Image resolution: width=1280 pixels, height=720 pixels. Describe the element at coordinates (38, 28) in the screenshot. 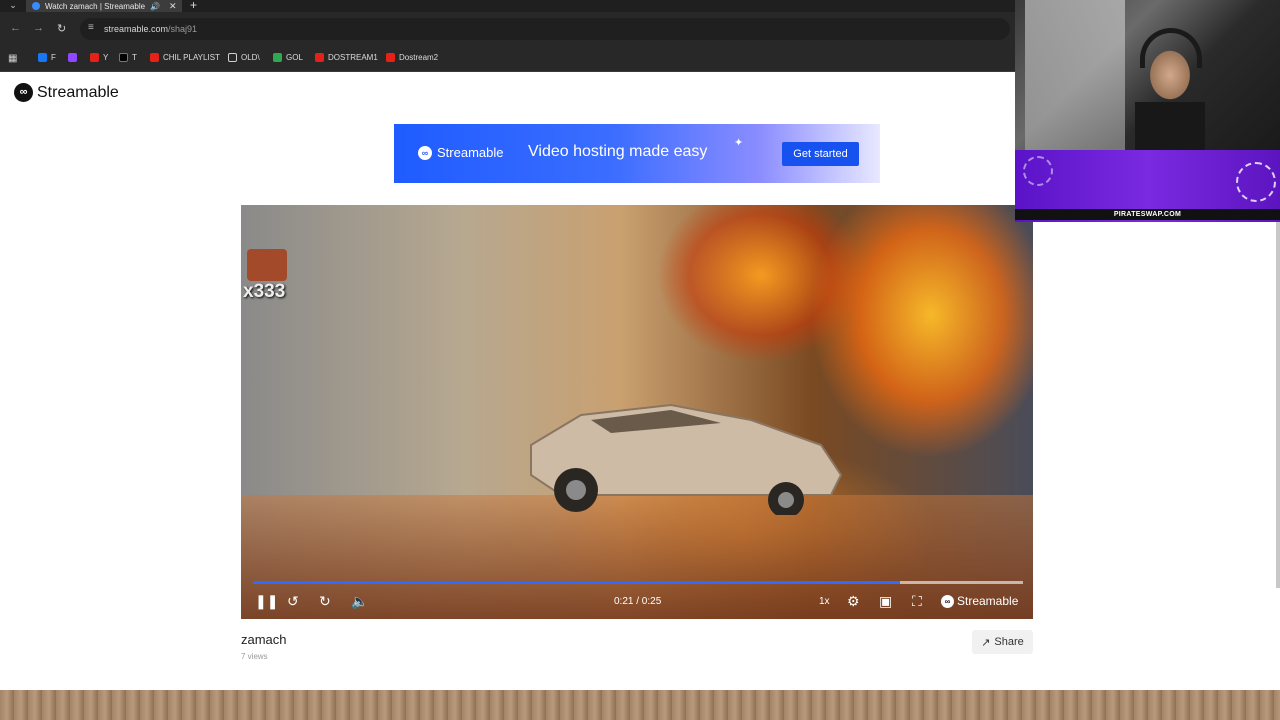

I see `forward-arrow-icon: →` at that location.